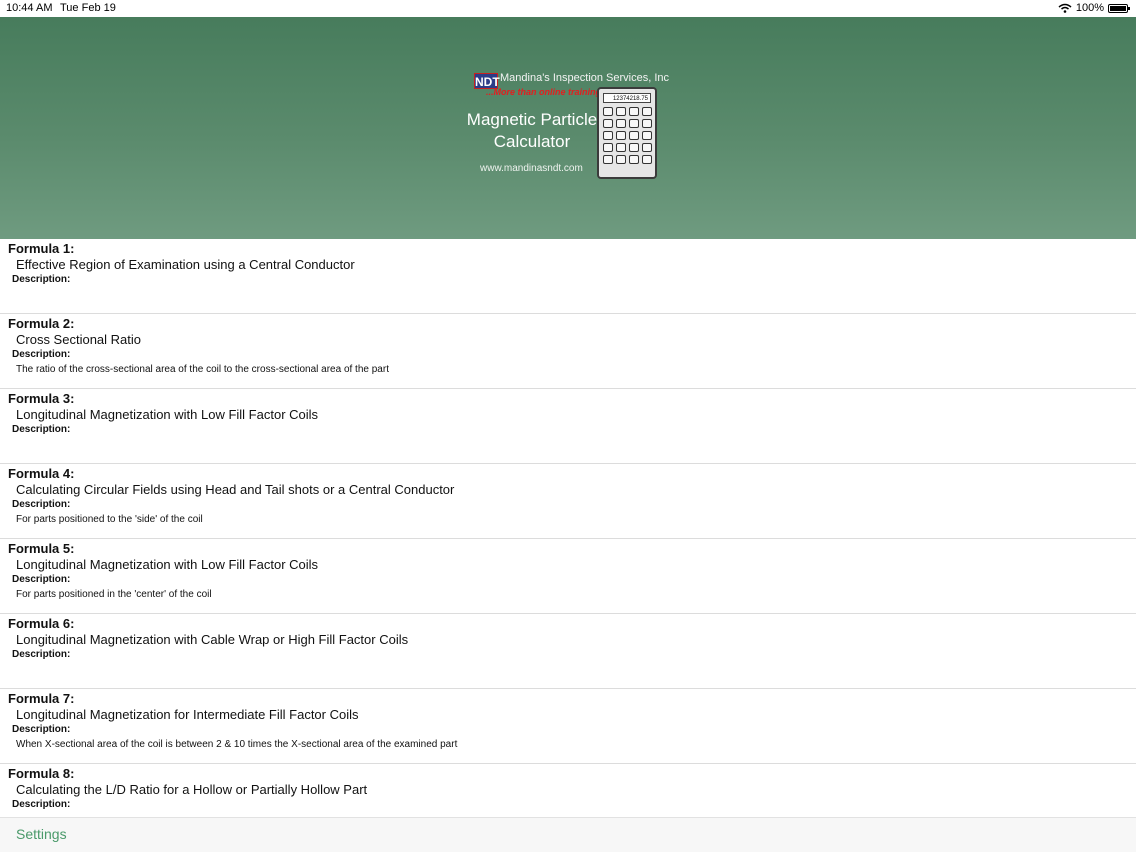 This screenshot has height=852, width=1136. Describe the element at coordinates (1065, 8) in the screenshot. I see `wifi-icon` at that location.